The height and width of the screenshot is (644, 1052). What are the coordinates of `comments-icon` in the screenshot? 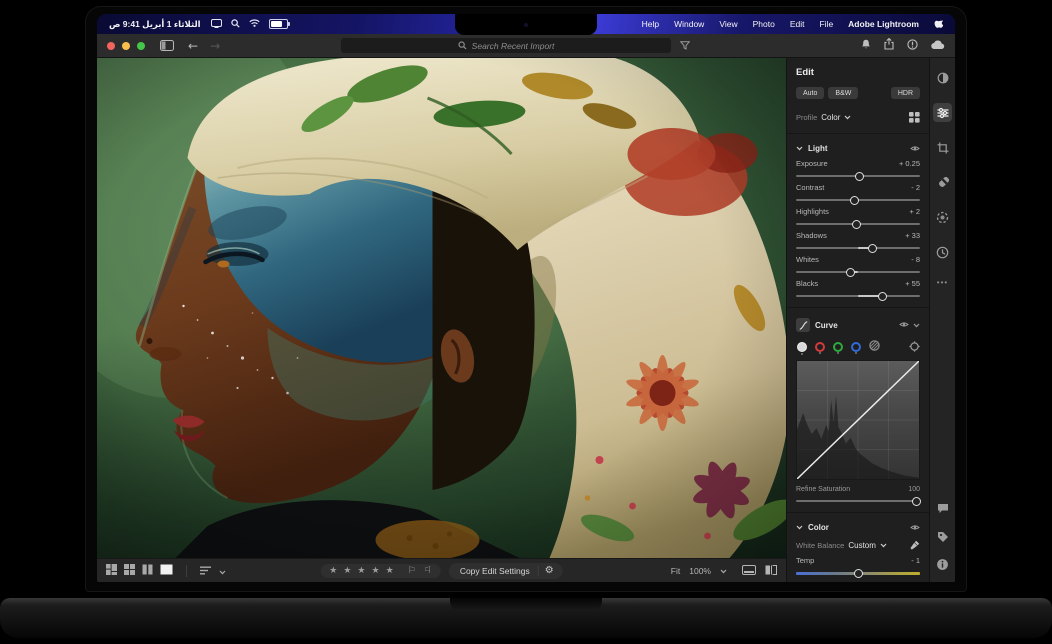 It's located at (942, 508).